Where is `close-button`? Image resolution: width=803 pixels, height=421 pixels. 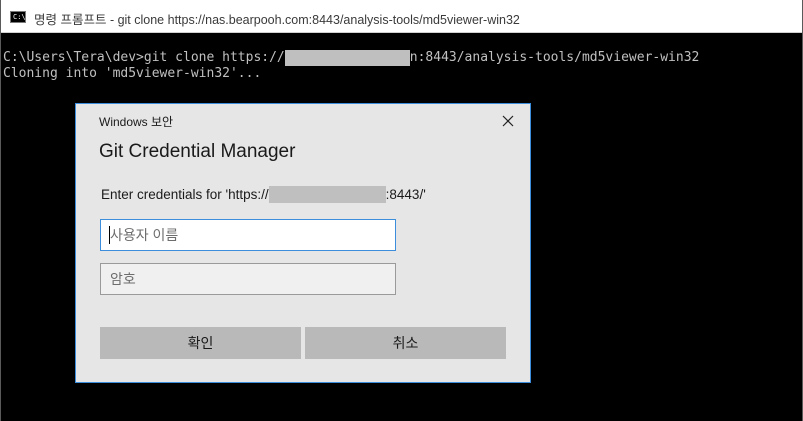
close-button is located at coordinates (508, 121).